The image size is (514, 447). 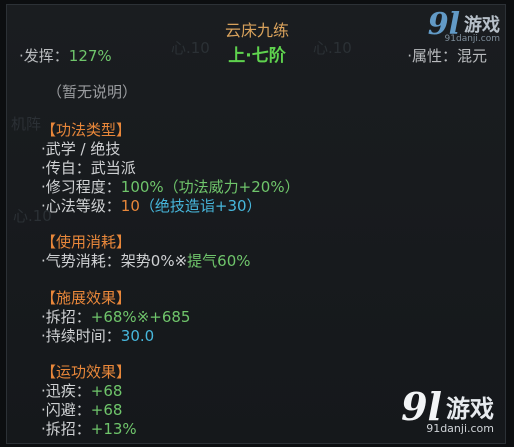 I want to click on cost-label: ·气势消耗：, so click(x=81, y=261).